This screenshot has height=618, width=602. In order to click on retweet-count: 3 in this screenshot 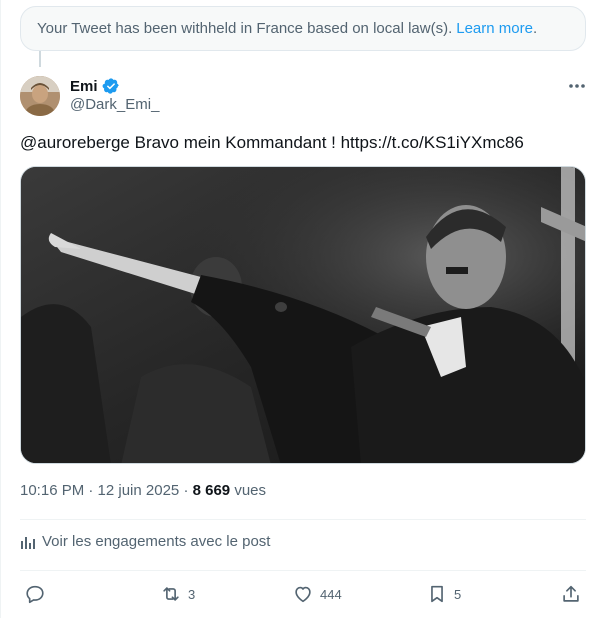, I will do `click(192, 594)`.